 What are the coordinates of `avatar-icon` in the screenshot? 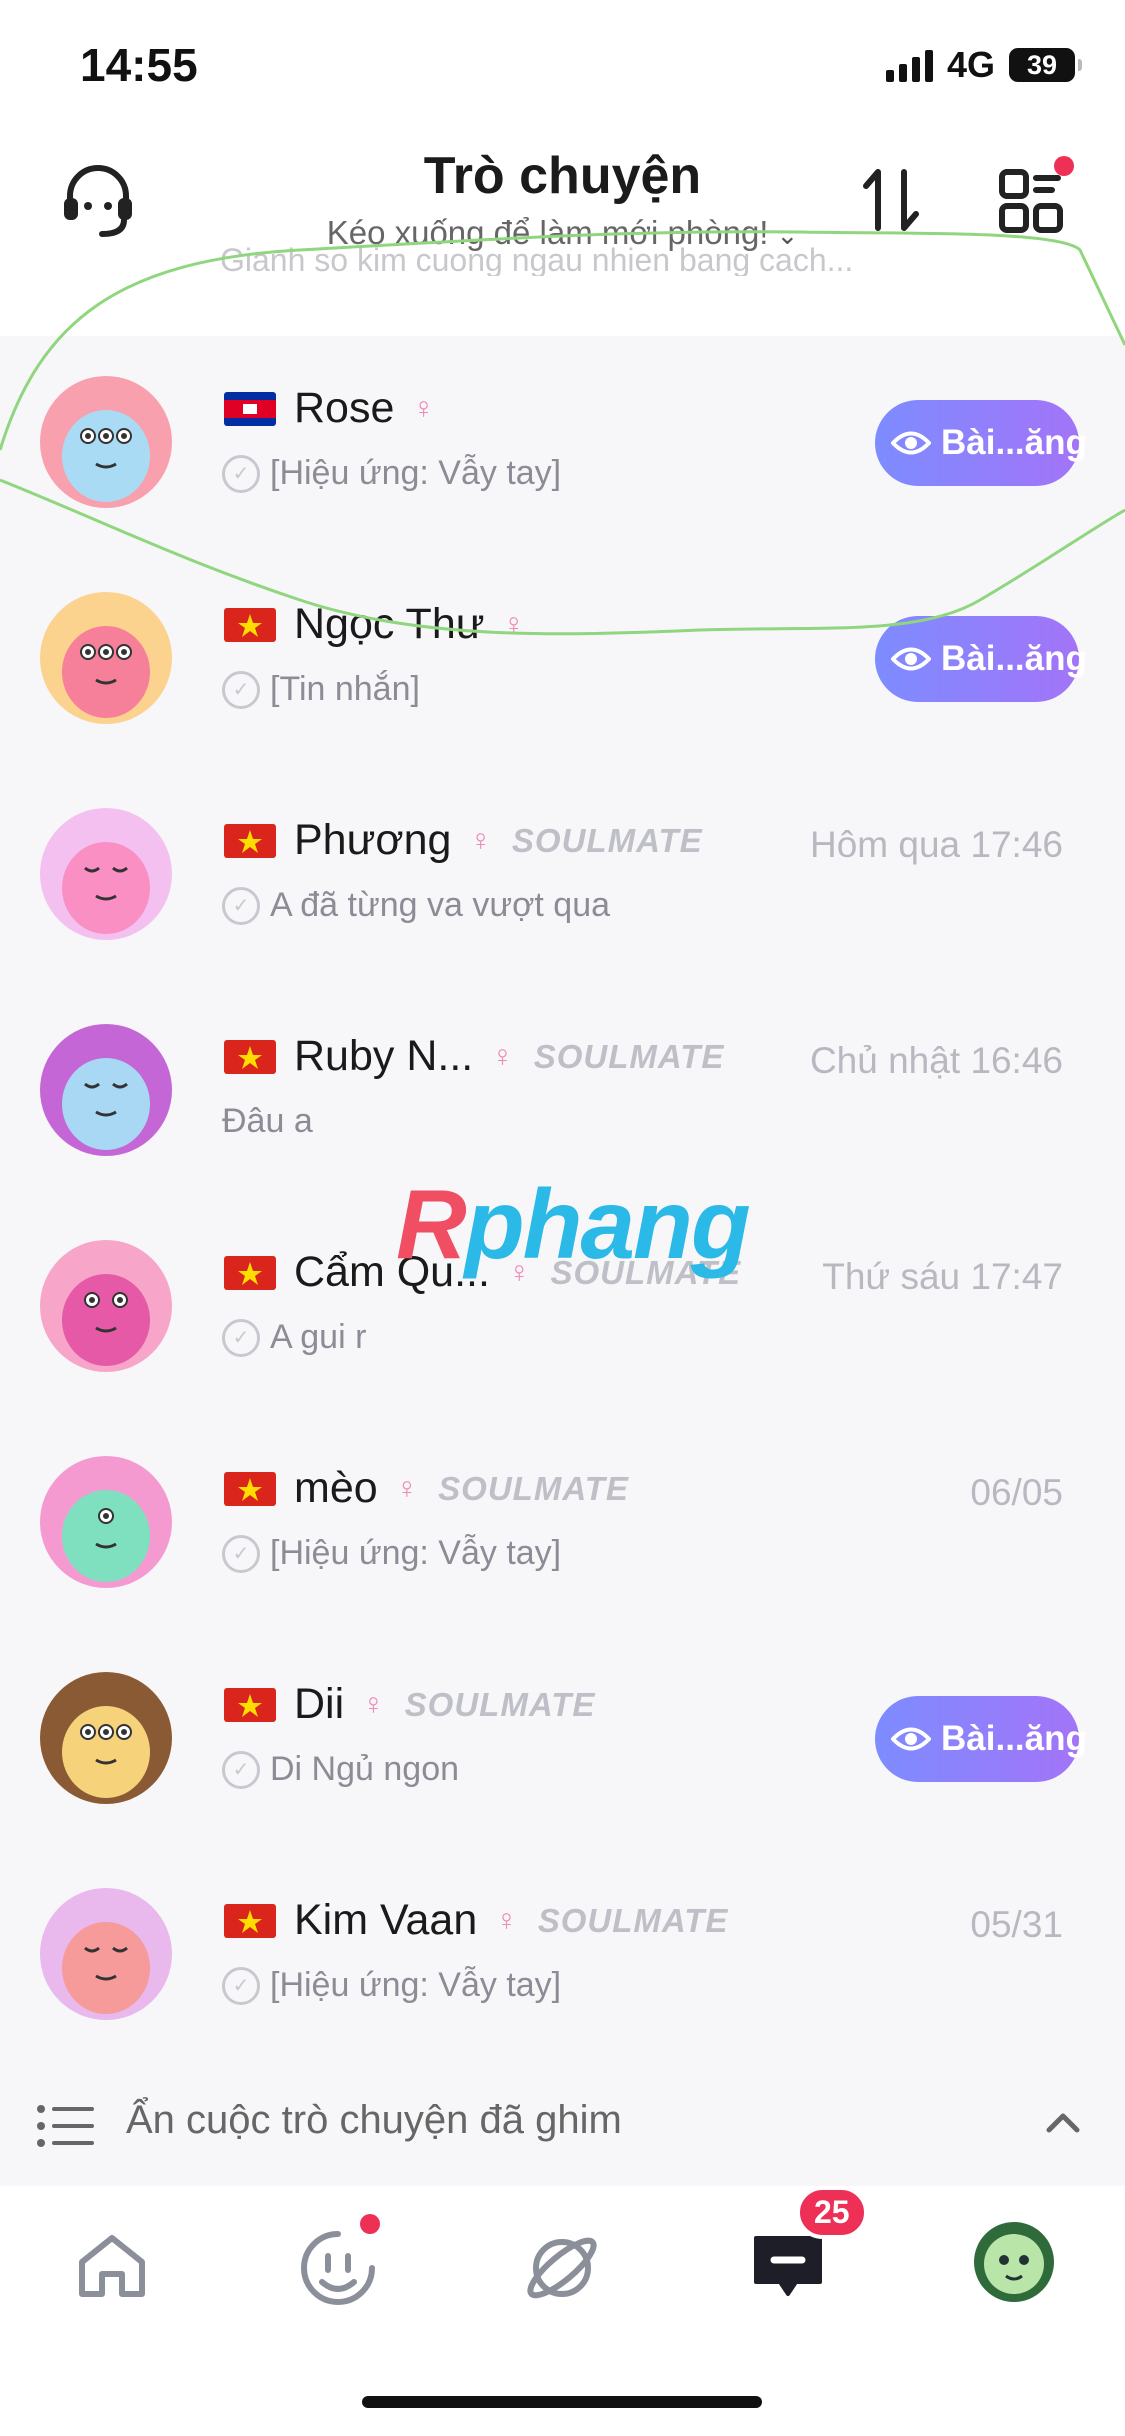 It's located at (1014, 2262).